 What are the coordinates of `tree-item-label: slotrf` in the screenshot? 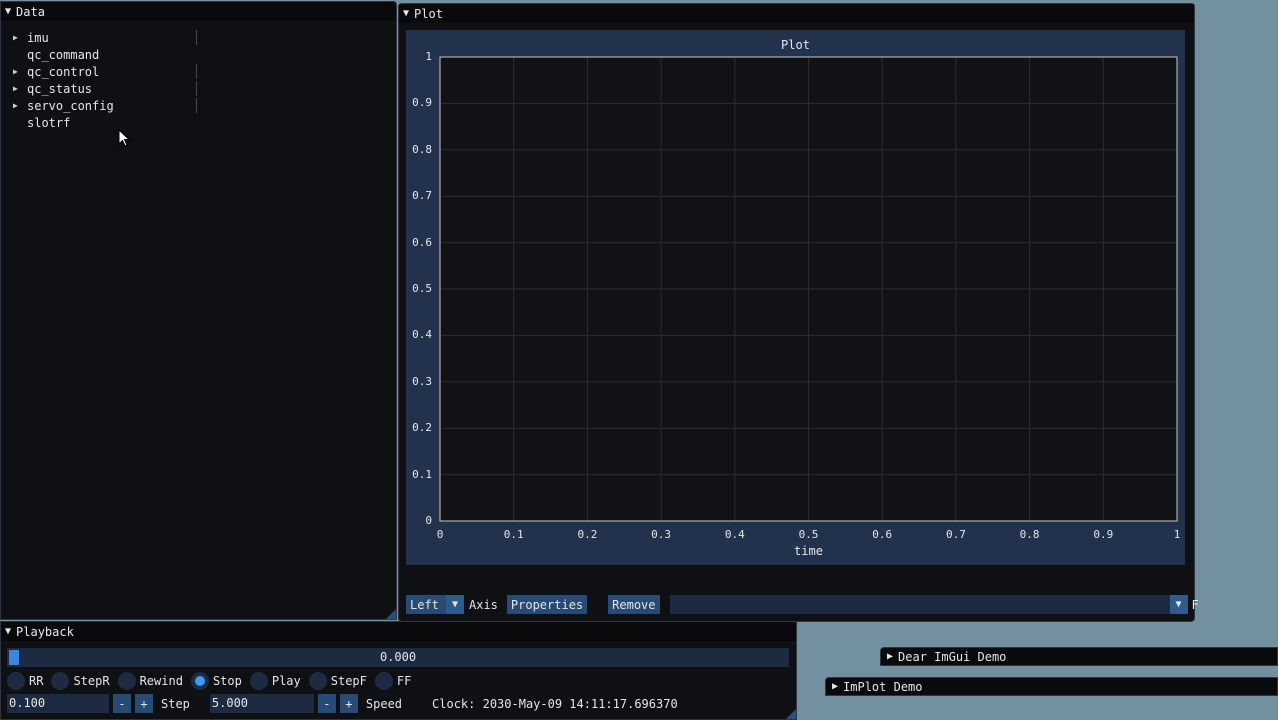 It's located at (49, 122).